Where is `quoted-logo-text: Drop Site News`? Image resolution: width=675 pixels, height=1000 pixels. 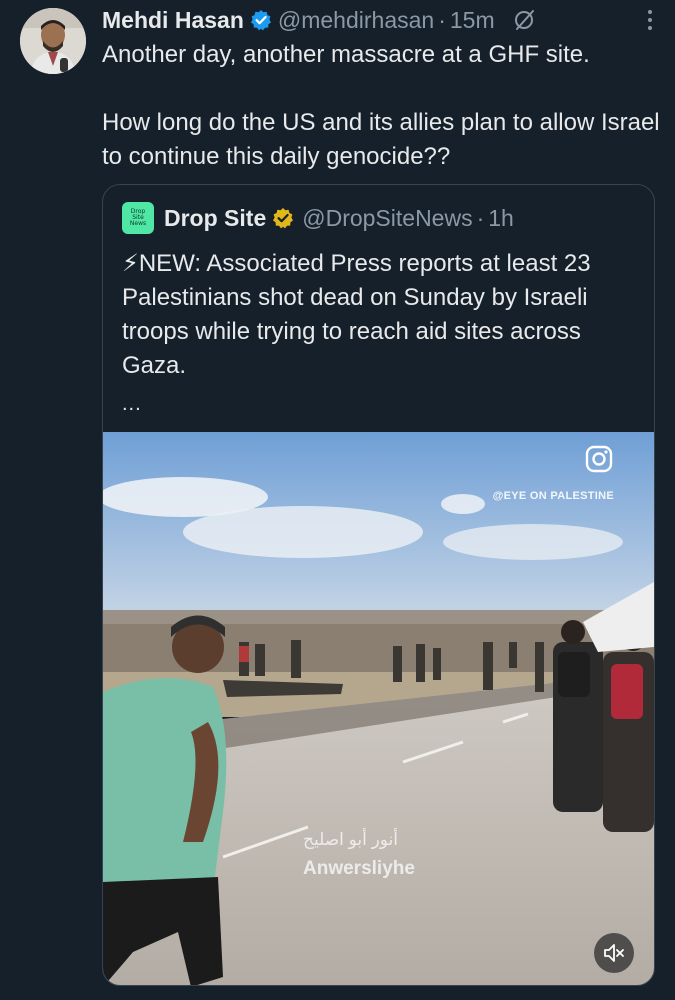 quoted-logo-text: Drop Site News is located at coordinates (138, 218).